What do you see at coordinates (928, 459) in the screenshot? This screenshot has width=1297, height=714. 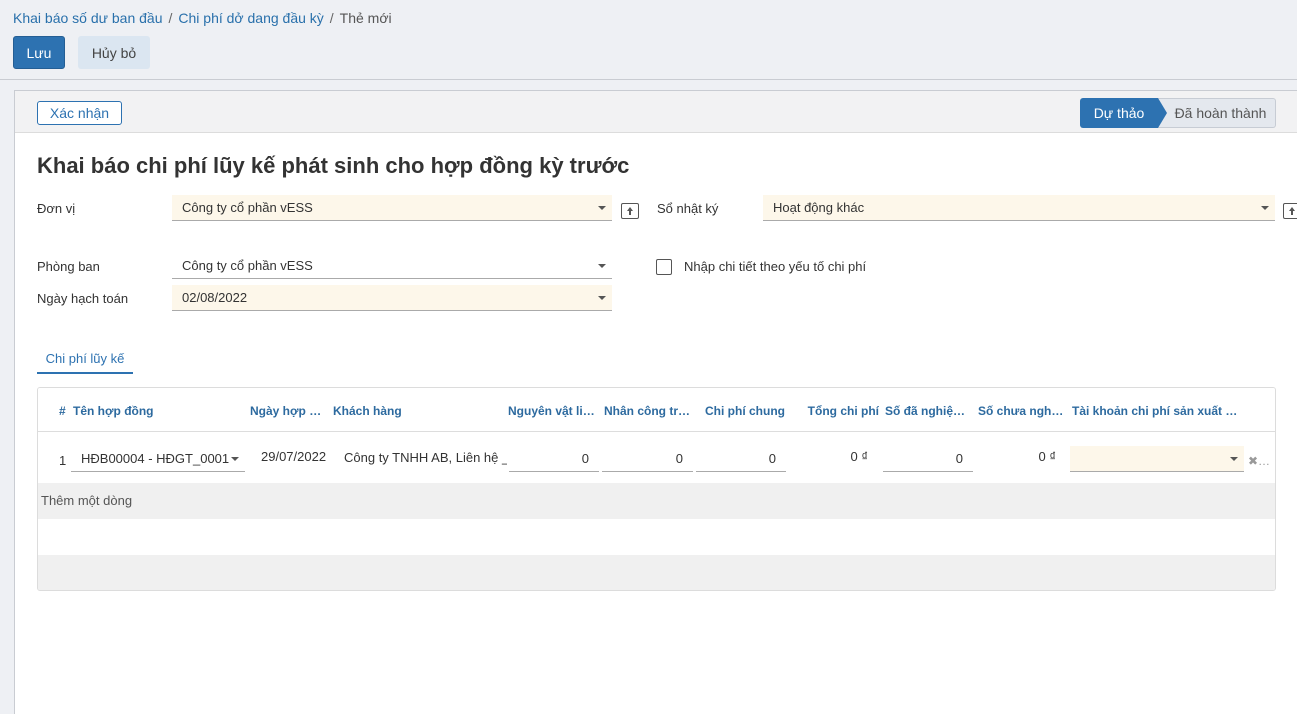 I see `accepted-input: 0` at bounding box center [928, 459].